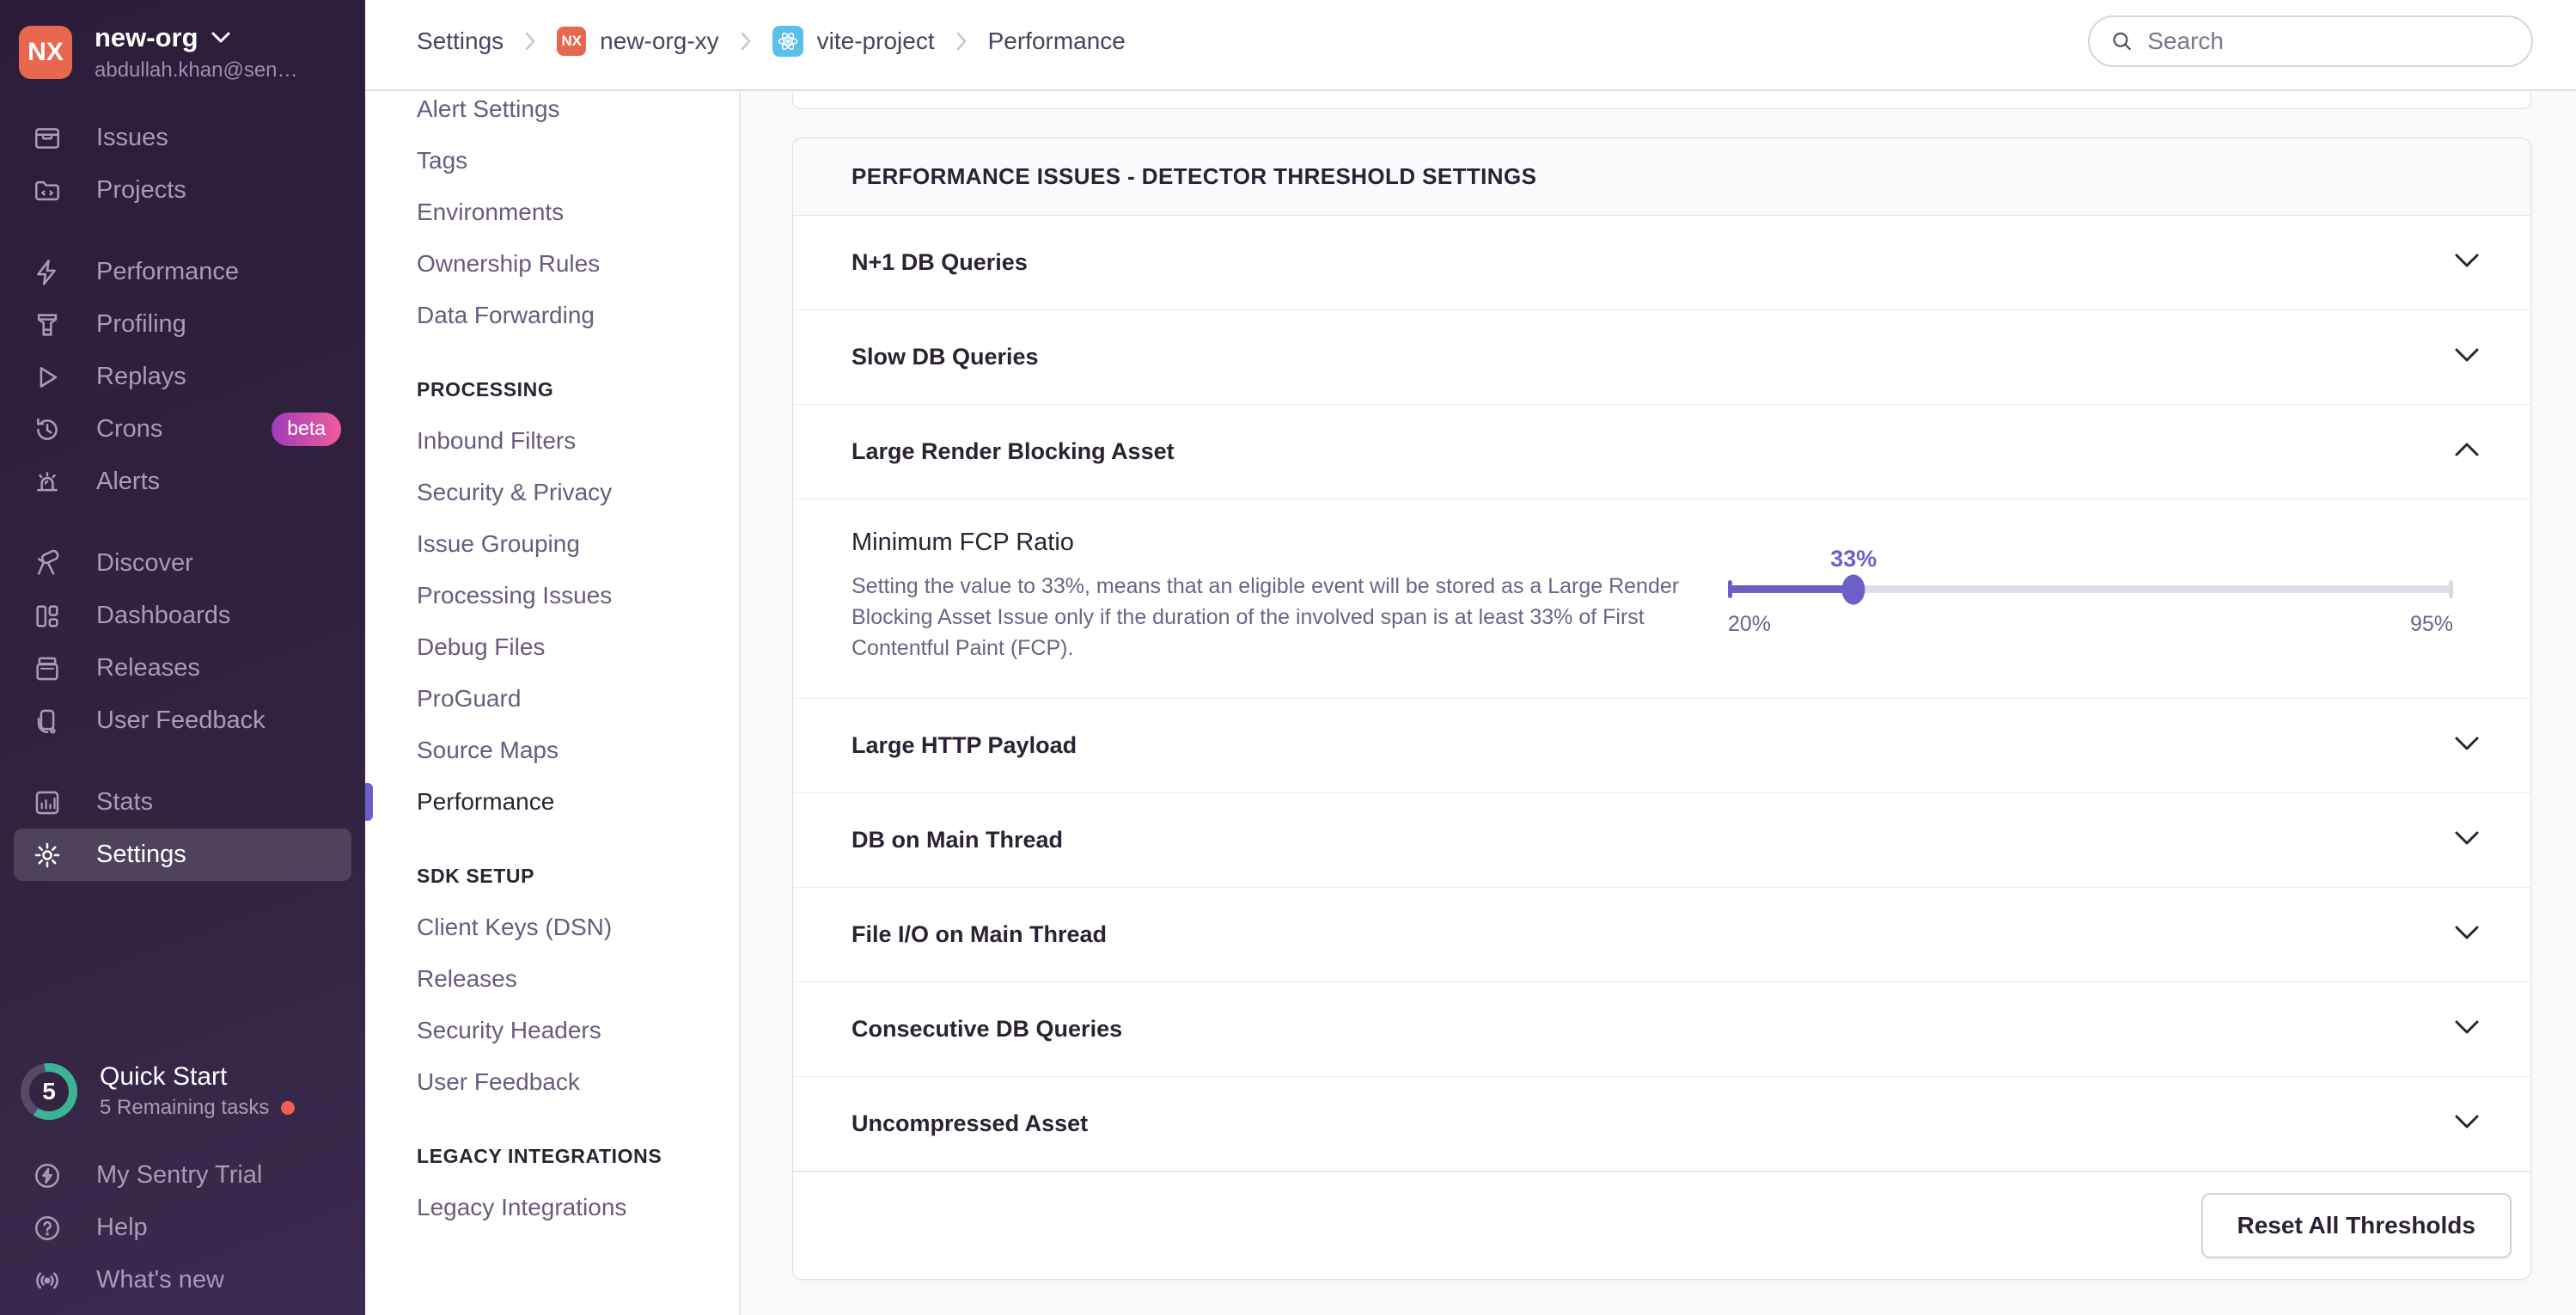  Describe the element at coordinates (1853, 589) in the screenshot. I see `slider-thumb` at that location.